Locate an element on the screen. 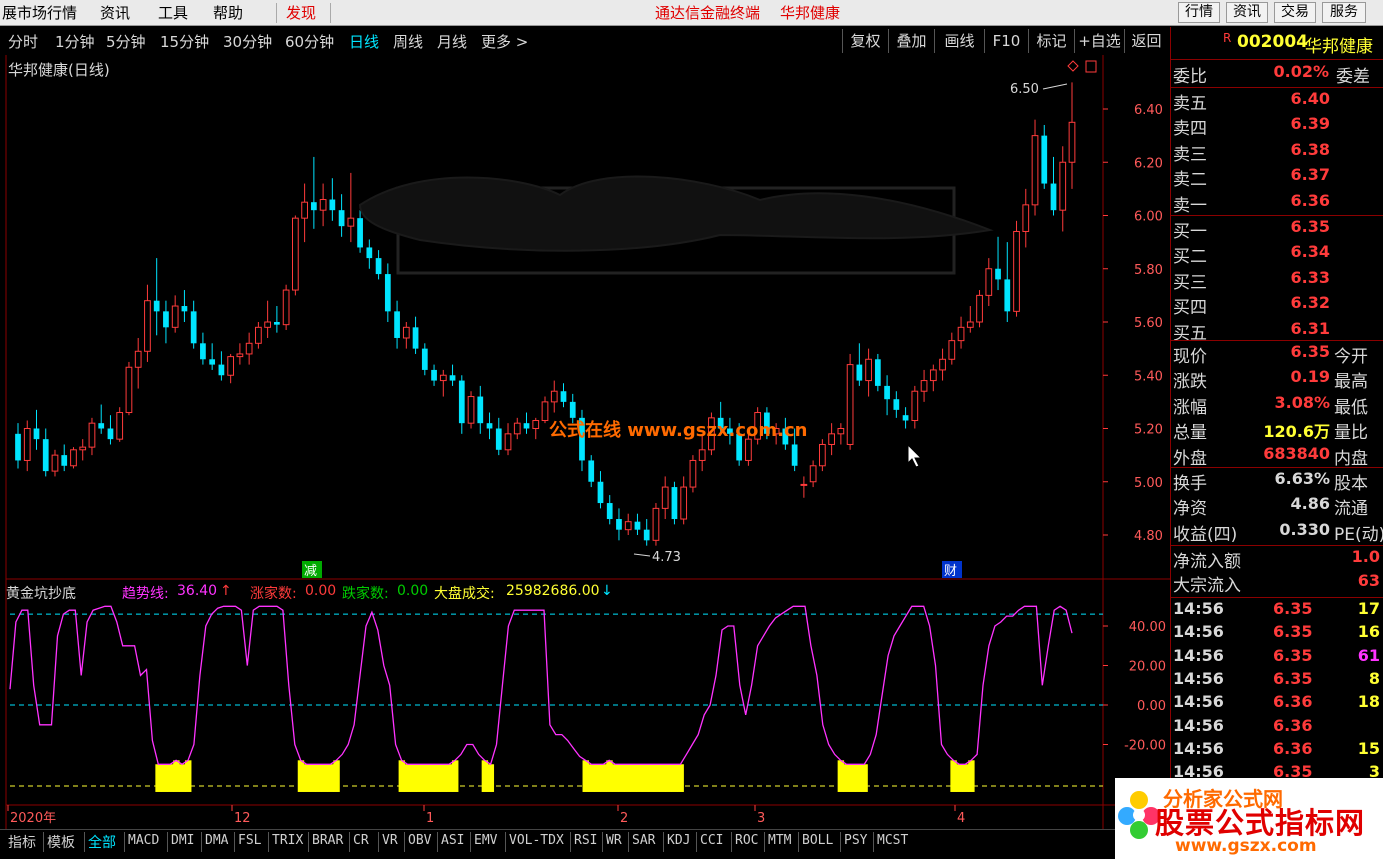 The height and width of the screenshot is (859, 1383). level-label: 卖五 is located at coordinates (1190, 104).